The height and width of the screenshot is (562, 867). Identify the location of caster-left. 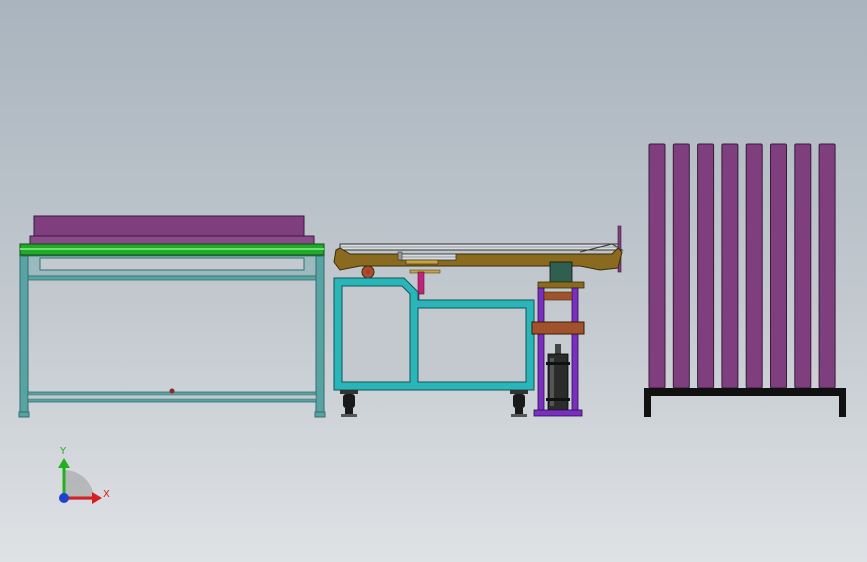
(349, 403).